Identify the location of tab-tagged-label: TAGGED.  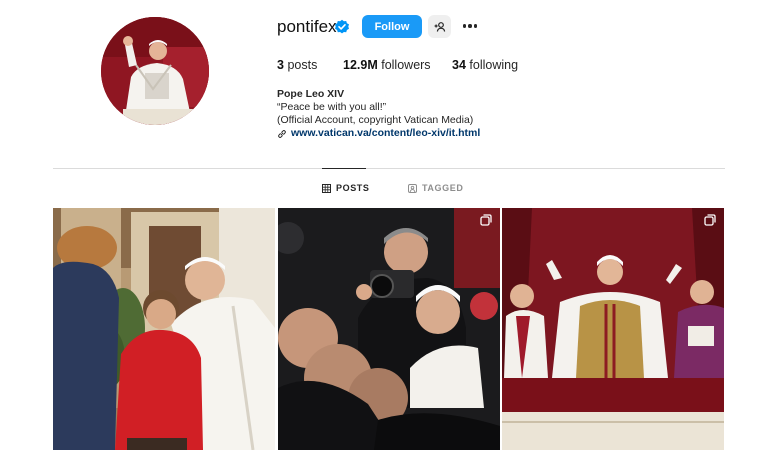
(443, 188).